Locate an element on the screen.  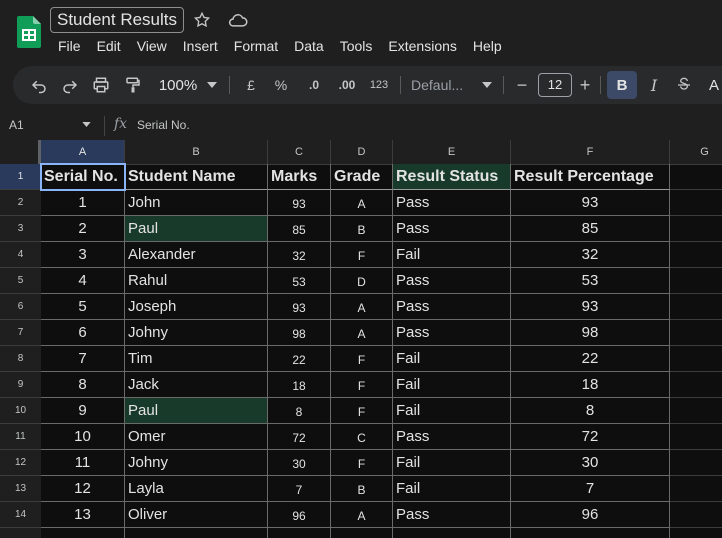
cell: 7 is located at coordinates (590, 489).